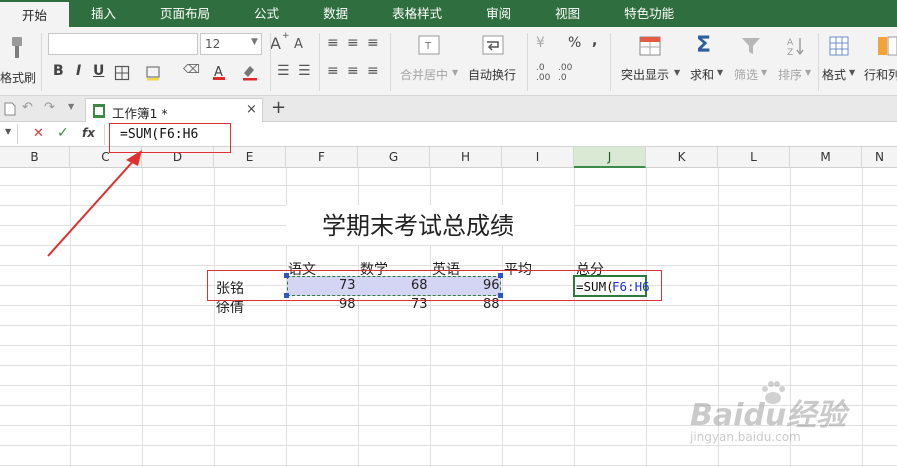  Describe the element at coordinates (35, 157) in the screenshot. I see `column-header-b: B` at that location.